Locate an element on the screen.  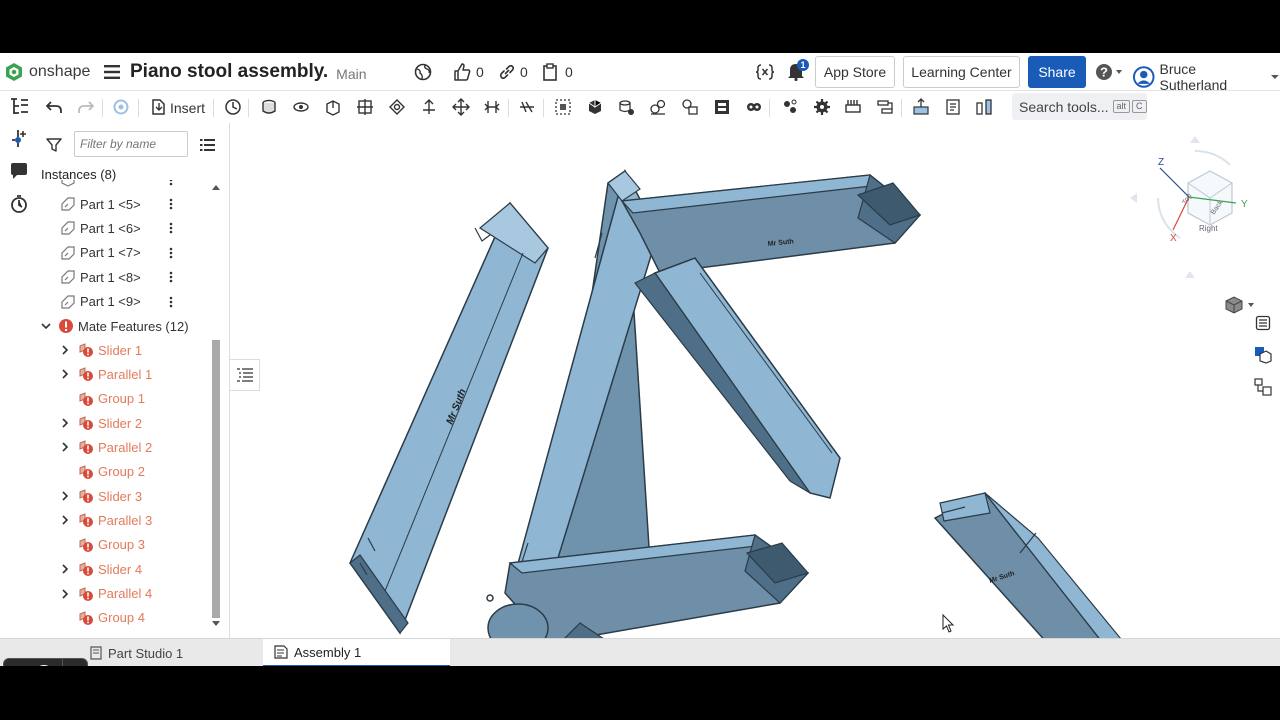
replicate-tool is located at coordinates (853, 107).